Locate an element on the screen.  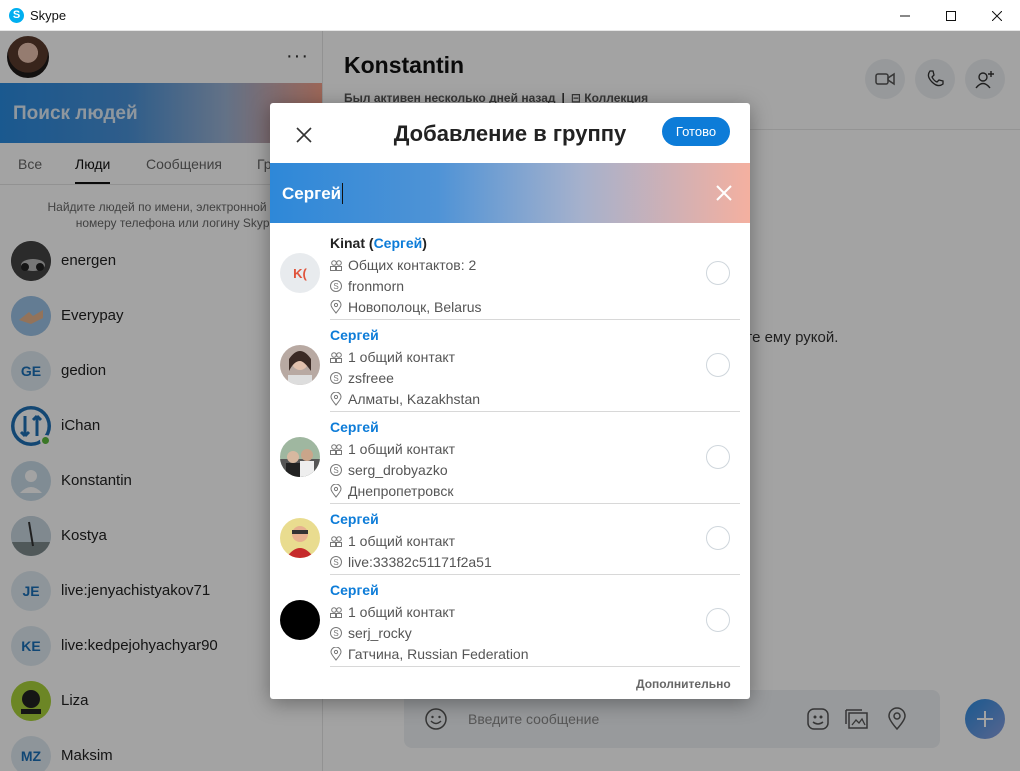
location: Днепропетровск is located at coordinates (391, 491).